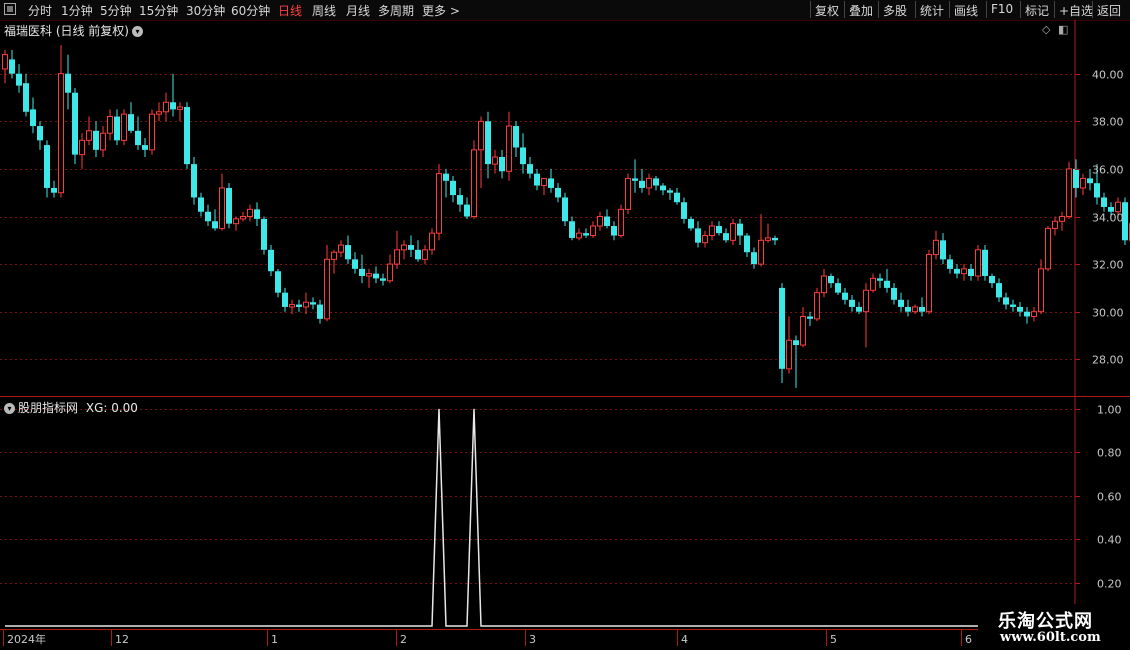  I want to click on main-price-axis: 40.00 38.00 36.00 34.00 32.00 30.00 28.00, so click(1099, 218).